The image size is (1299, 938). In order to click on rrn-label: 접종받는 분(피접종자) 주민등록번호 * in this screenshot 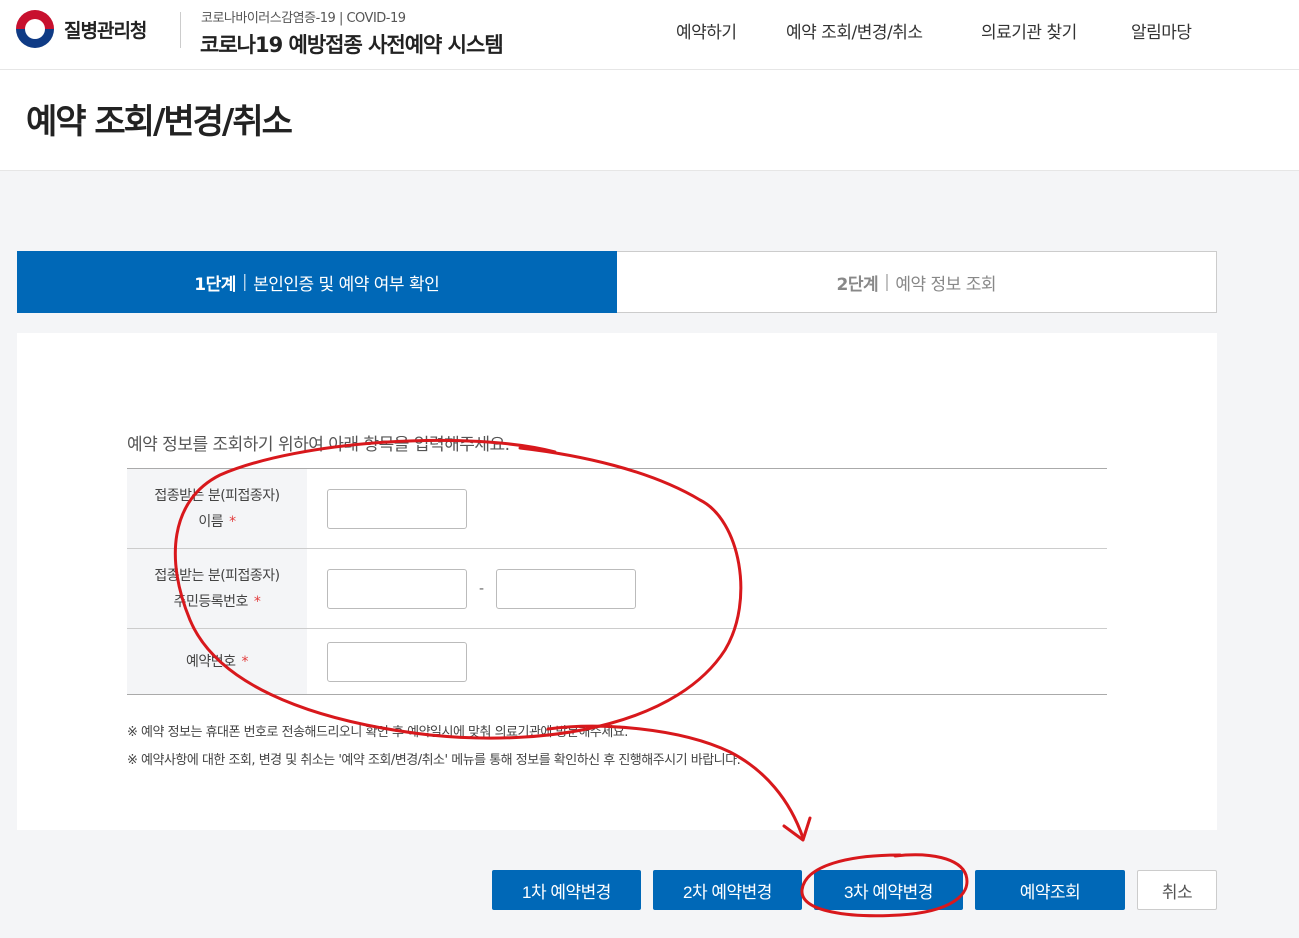, I will do `click(217, 588)`.